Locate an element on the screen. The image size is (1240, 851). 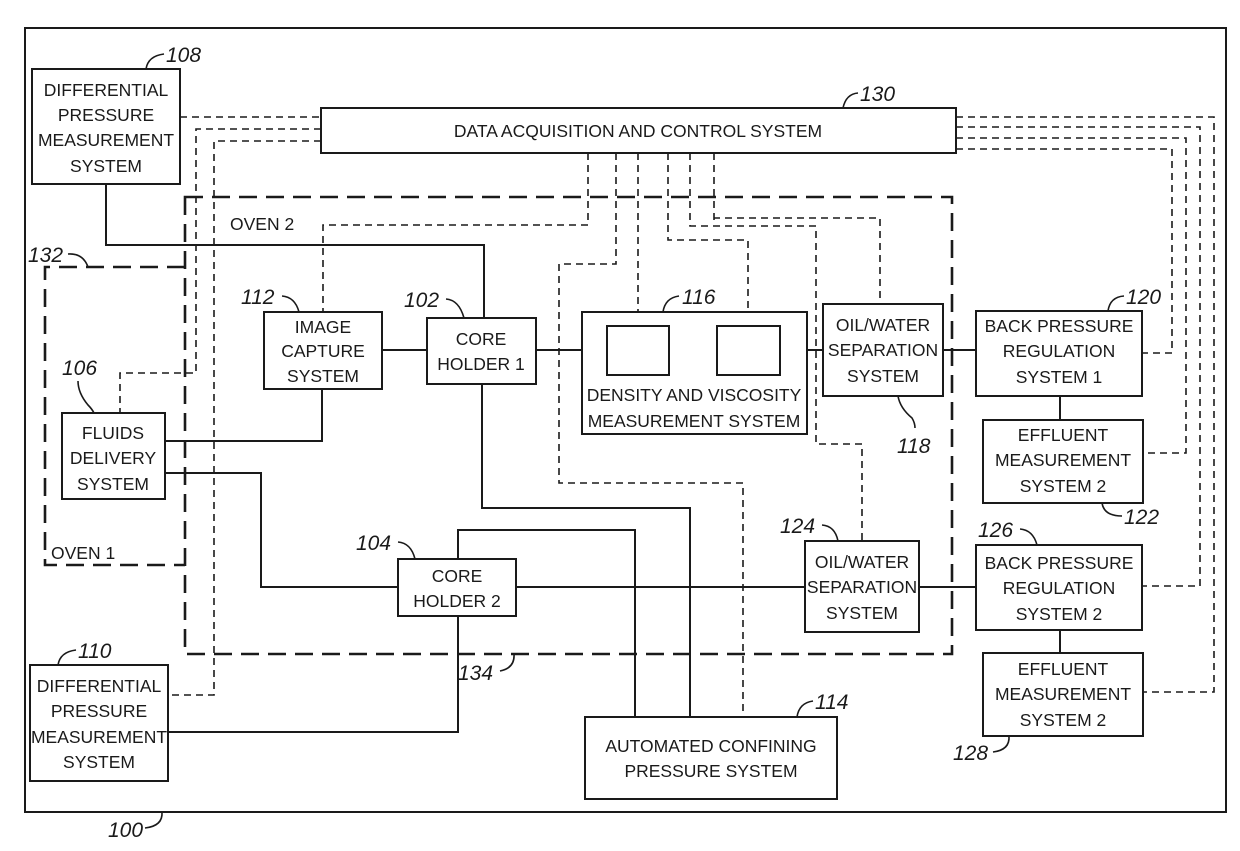
ref-100: 100 is located at coordinates (125, 830).